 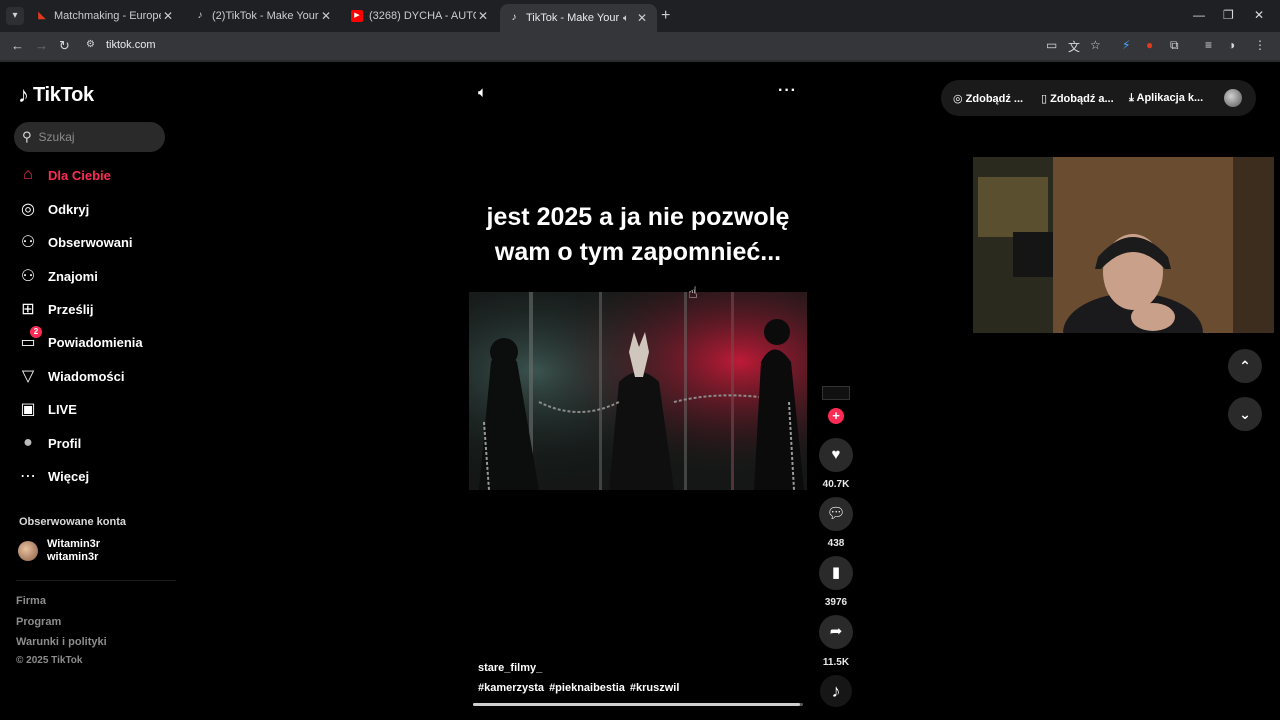 I want to click on browser-tab: ♪ (2)TikTok - Make Your Day ✕, so click(x=263, y=16).